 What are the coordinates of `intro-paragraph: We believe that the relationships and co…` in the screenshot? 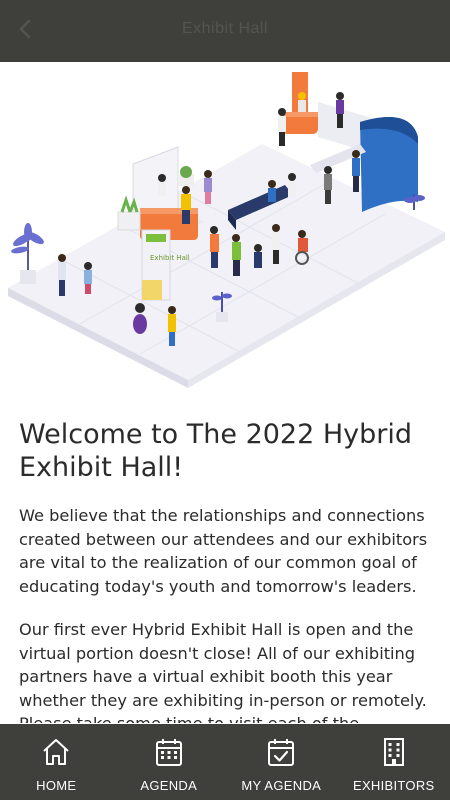 It's located at (223, 551).